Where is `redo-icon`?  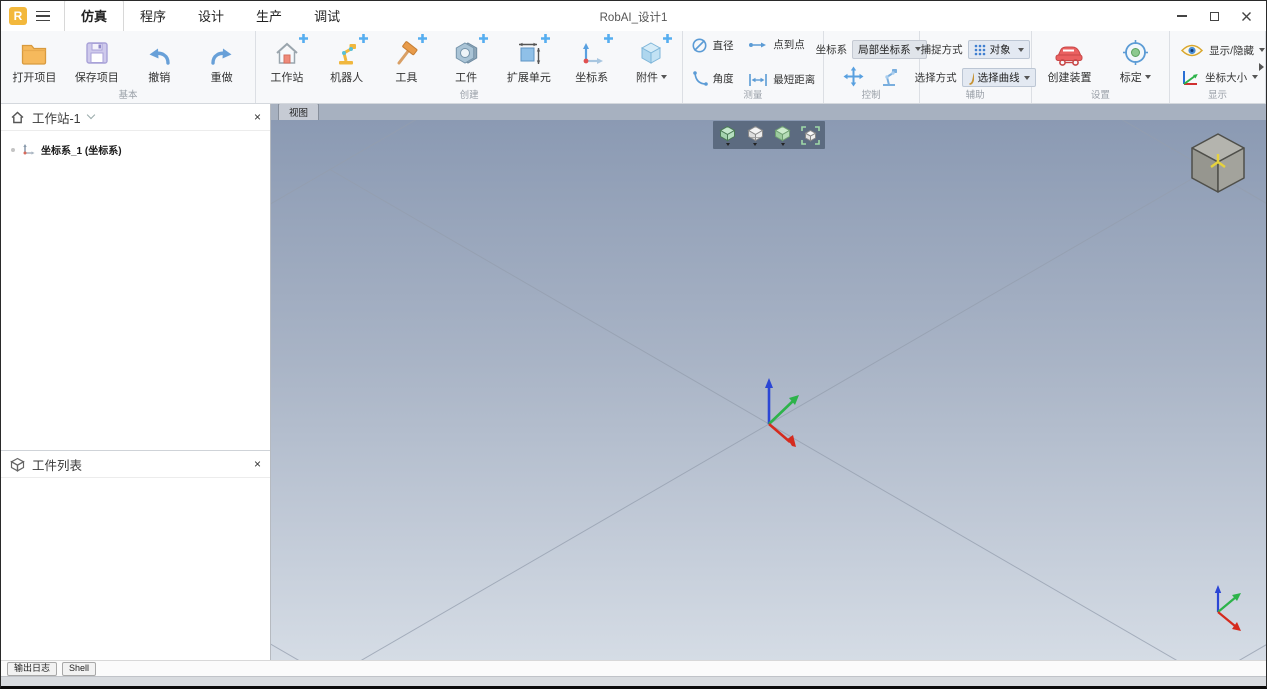 redo-icon is located at coordinates (221, 56).